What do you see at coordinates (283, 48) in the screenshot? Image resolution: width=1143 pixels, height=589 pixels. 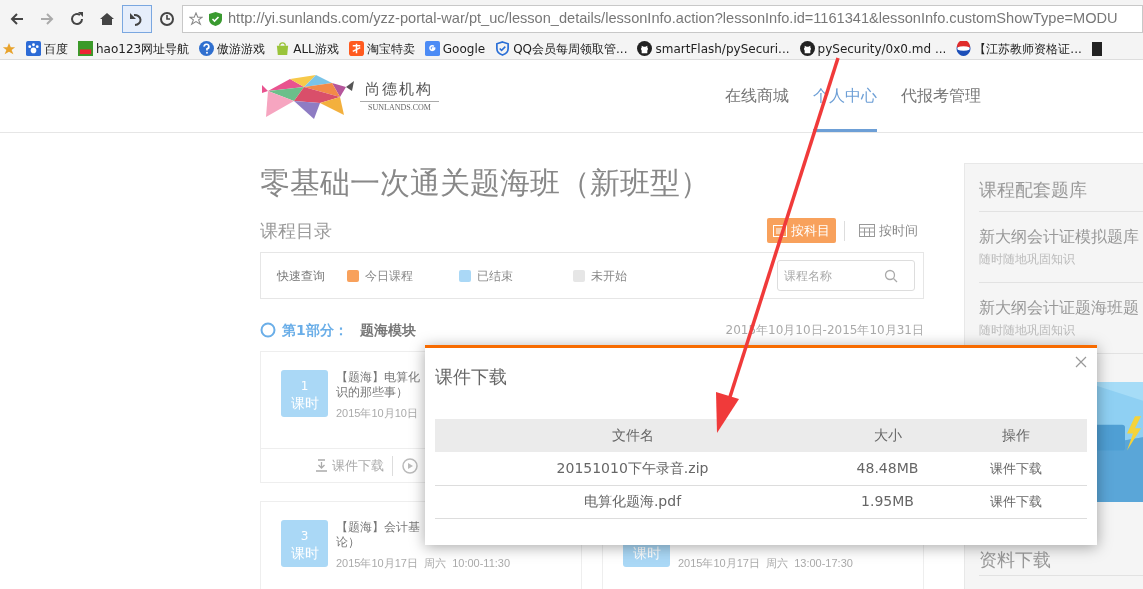 I see `bag-icon` at bounding box center [283, 48].